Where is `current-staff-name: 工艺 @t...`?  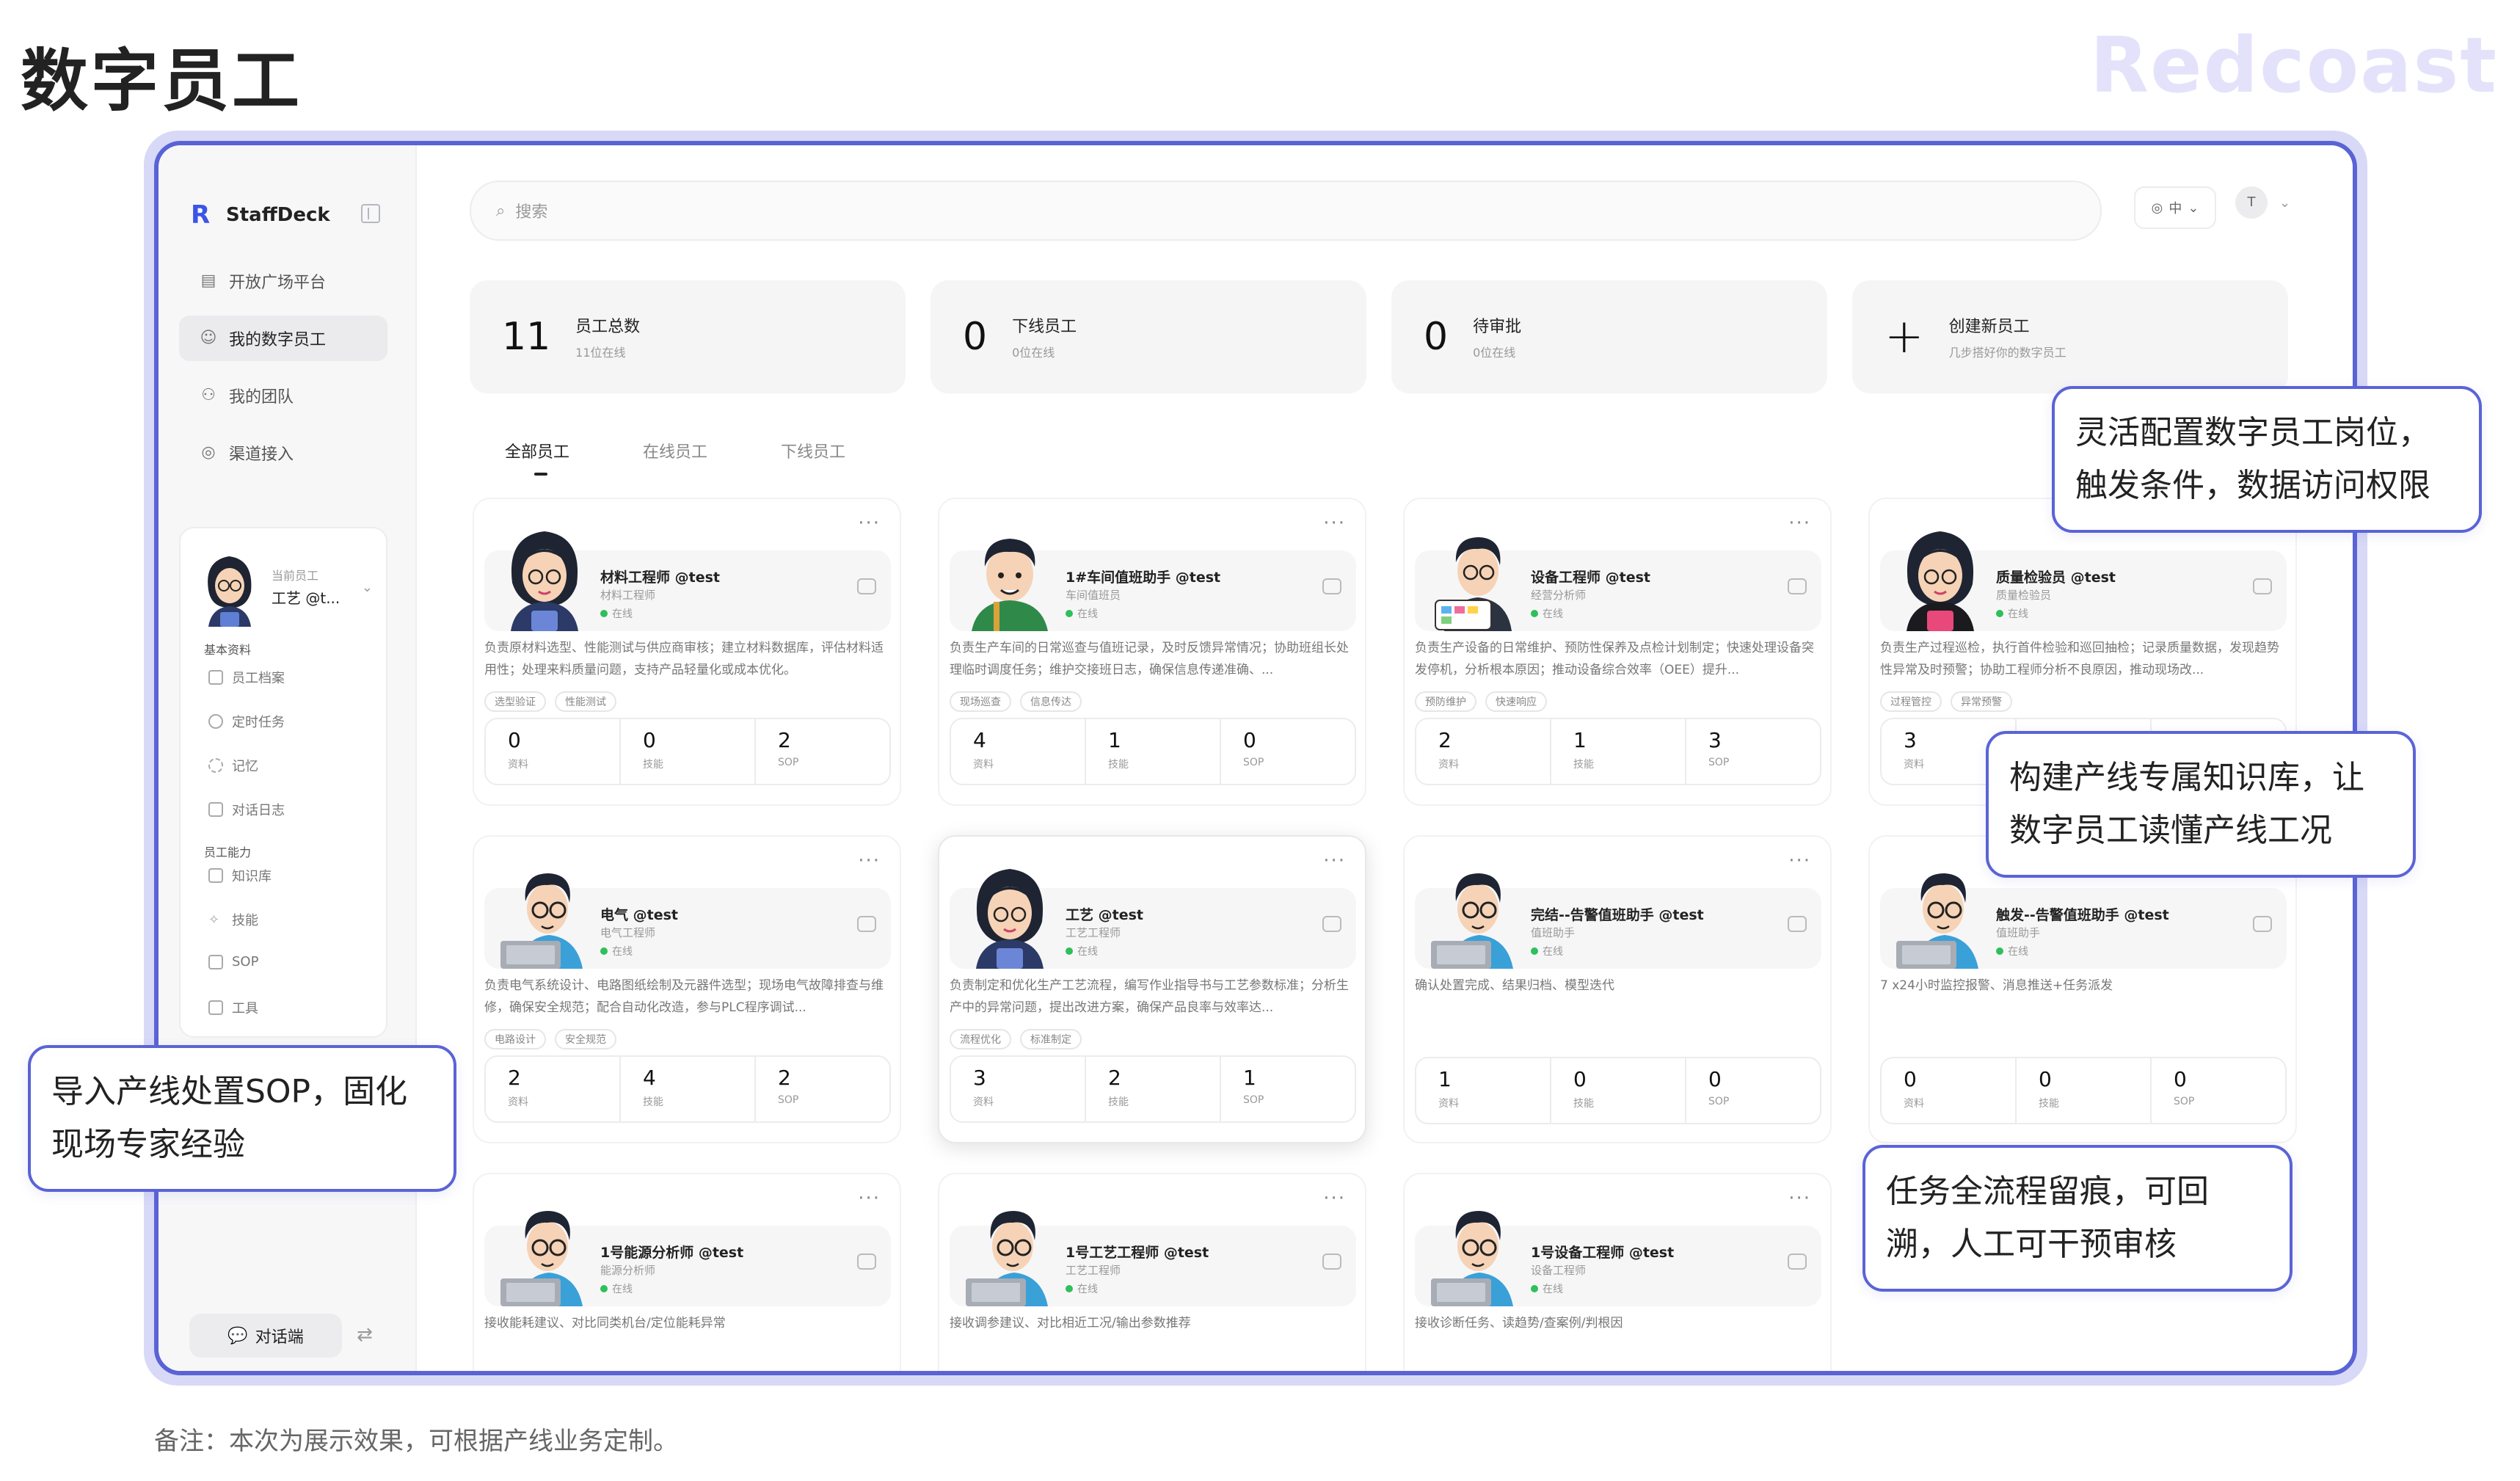 current-staff-name: 工艺 @t... is located at coordinates (306, 598).